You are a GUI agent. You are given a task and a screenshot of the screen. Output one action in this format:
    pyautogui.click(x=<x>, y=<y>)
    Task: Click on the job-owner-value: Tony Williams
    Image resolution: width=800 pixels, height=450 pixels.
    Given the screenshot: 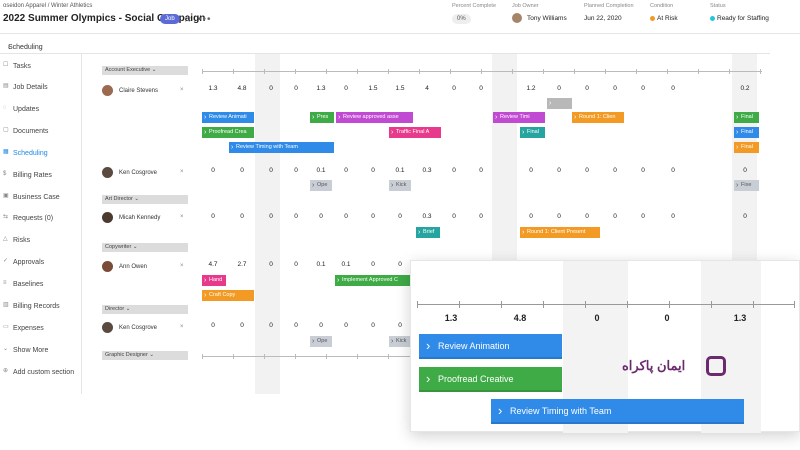 What is the action you would take?
    pyautogui.click(x=547, y=18)
    